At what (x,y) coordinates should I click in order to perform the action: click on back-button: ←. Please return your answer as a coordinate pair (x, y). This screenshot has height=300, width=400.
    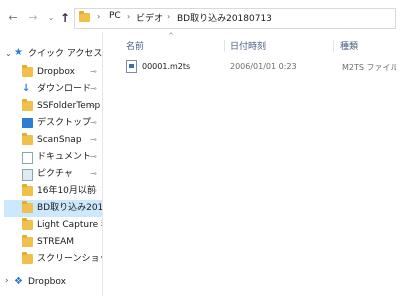
    Looking at the image, I should click on (13, 18).